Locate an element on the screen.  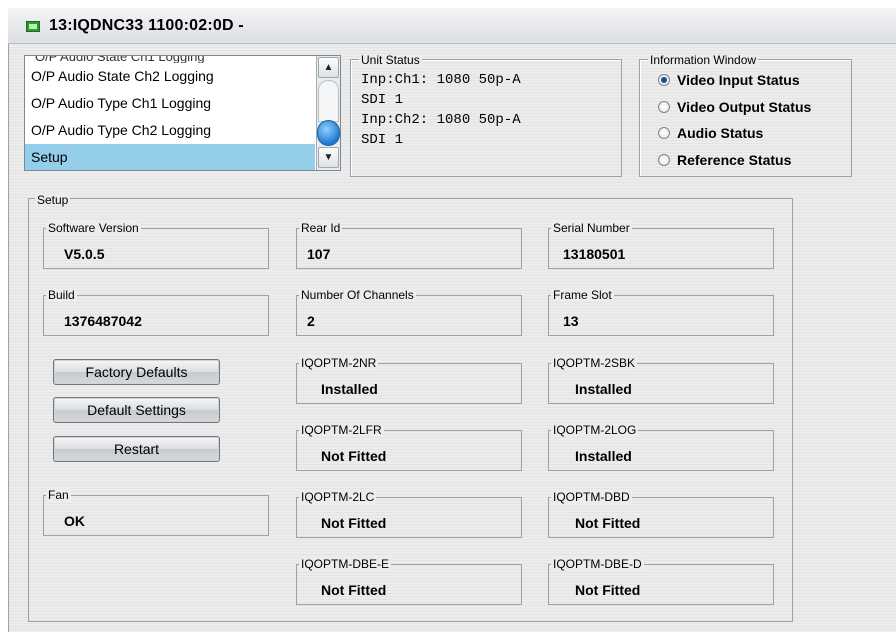
option-field: IQOPTM-2NR Installed is located at coordinates (409, 380).